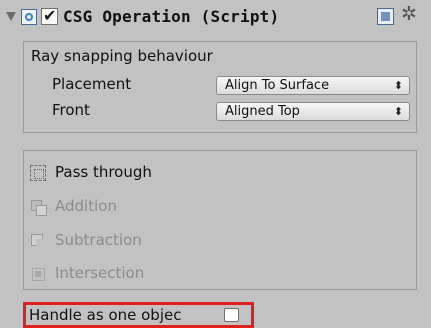  Describe the element at coordinates (171, 16) in the screenshot. I see `component-title: CSG Operation (Script)` at that location.